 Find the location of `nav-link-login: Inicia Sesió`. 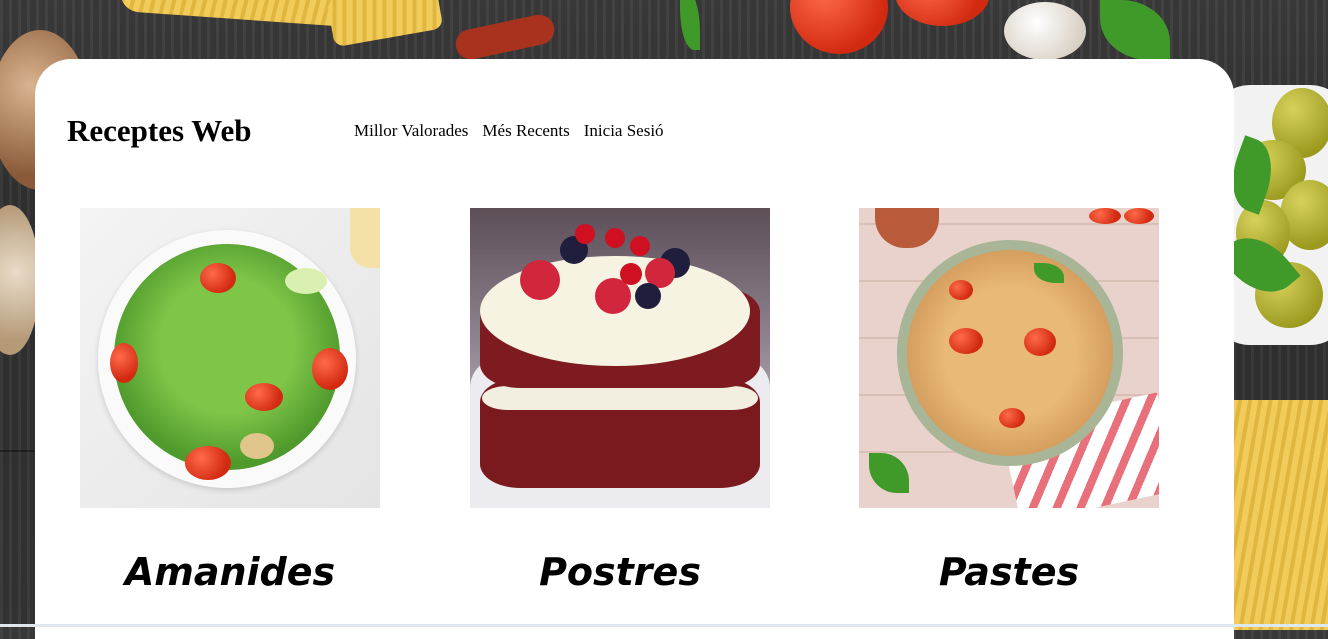

nav-link-login: Inicia Sesió is located at coordinates (624, 131).